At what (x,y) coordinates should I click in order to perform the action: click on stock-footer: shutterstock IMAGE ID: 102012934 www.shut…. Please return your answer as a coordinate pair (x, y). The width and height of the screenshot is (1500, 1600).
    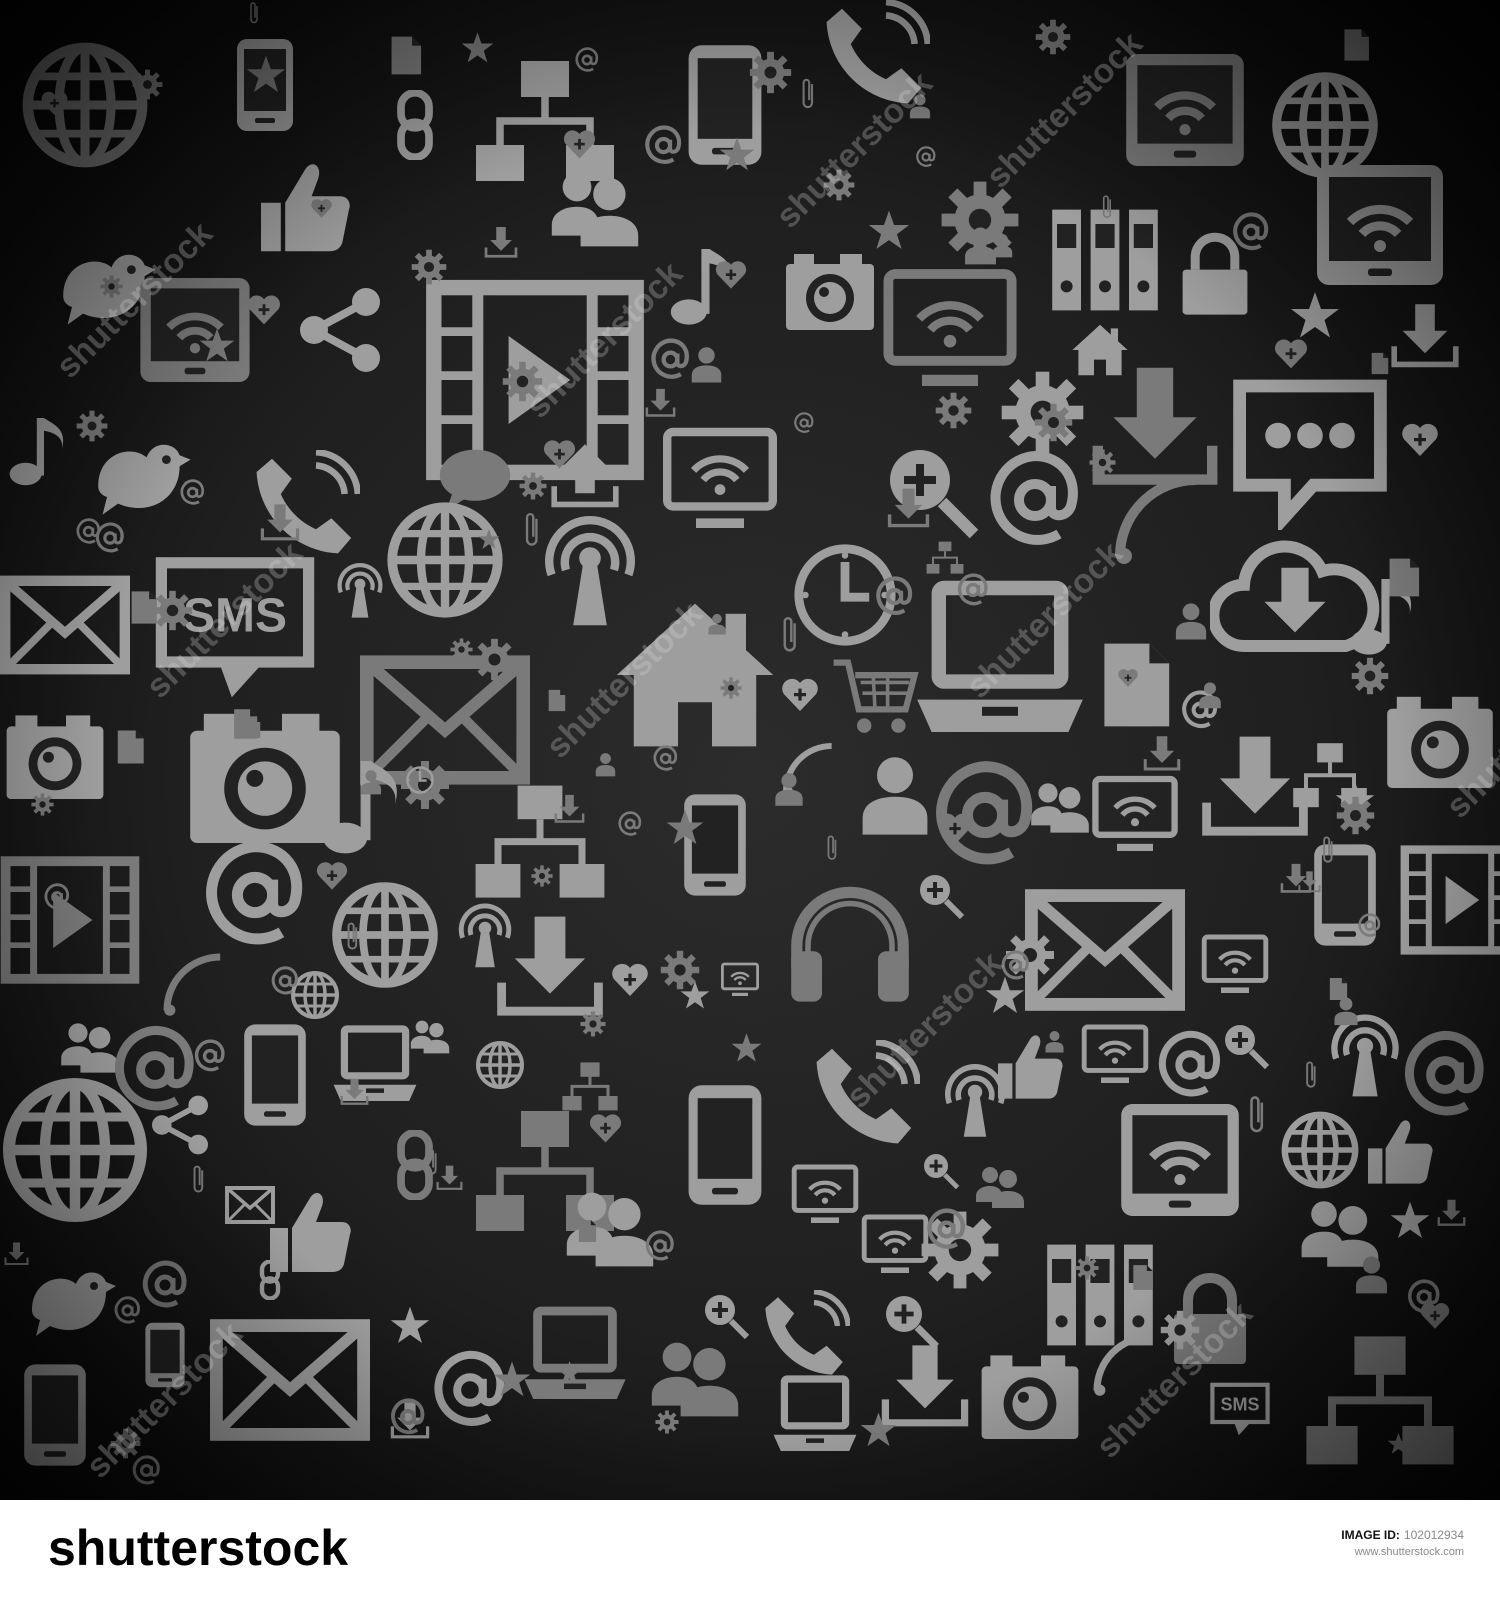
    Looking at the image, I should click on (750, 1550).